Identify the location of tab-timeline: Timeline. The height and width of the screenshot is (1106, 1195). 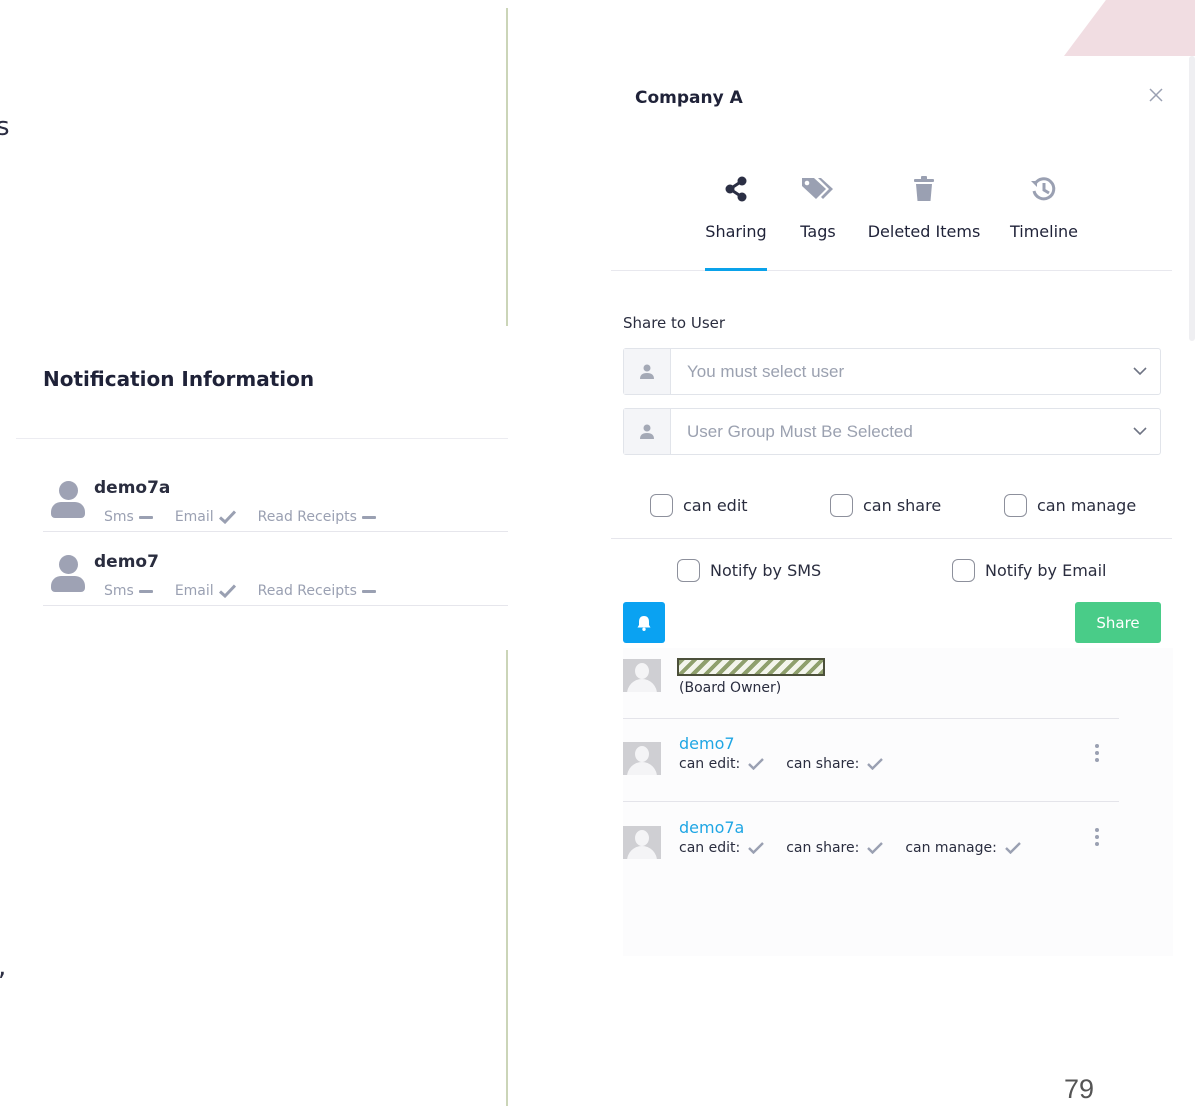
(1044, 206).